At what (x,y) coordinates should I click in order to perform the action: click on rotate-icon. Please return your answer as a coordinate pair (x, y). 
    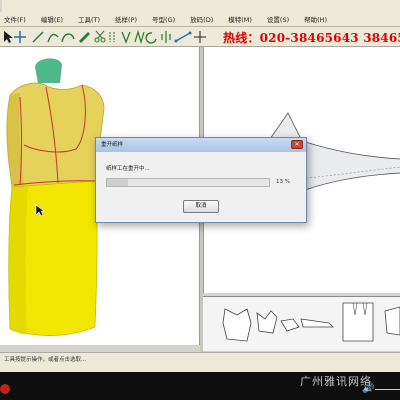
    Looking at the image, I should click on (151, 38).